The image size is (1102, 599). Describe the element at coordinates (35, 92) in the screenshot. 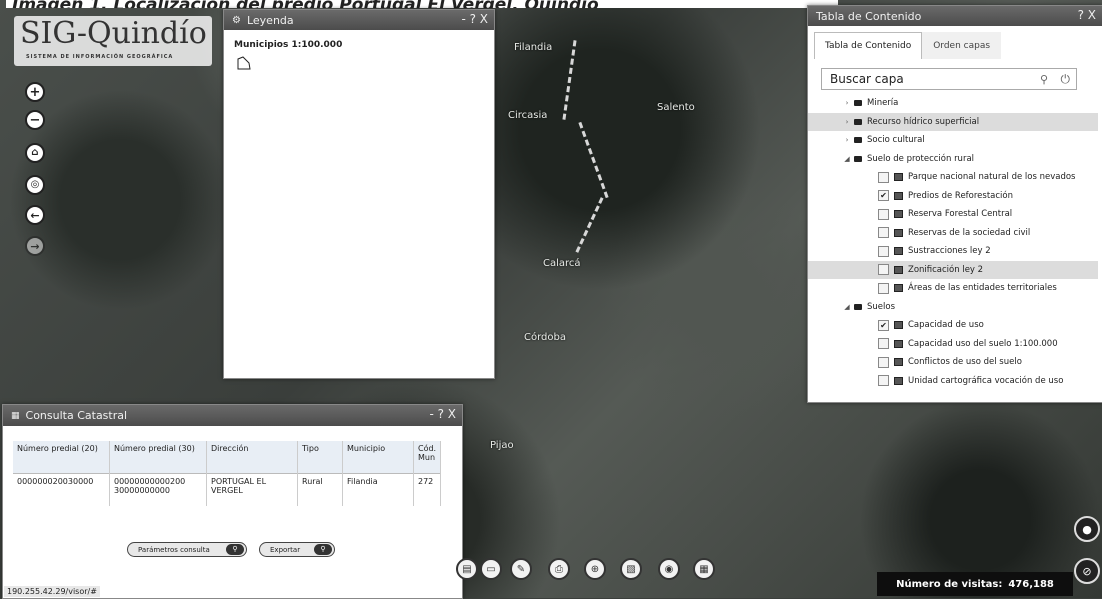

I see `zoom-in-icon: +` at that location.